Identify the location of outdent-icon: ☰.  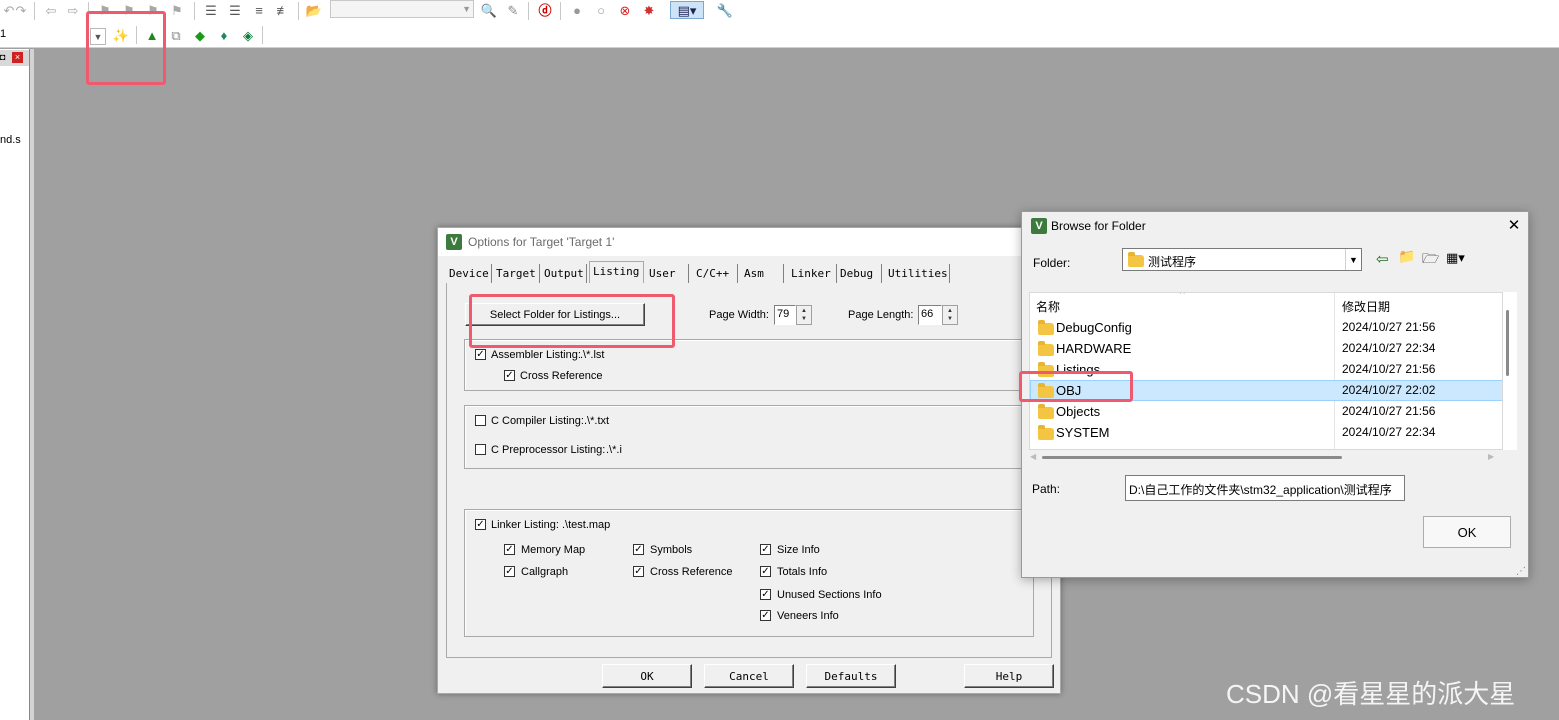
(235, 10).